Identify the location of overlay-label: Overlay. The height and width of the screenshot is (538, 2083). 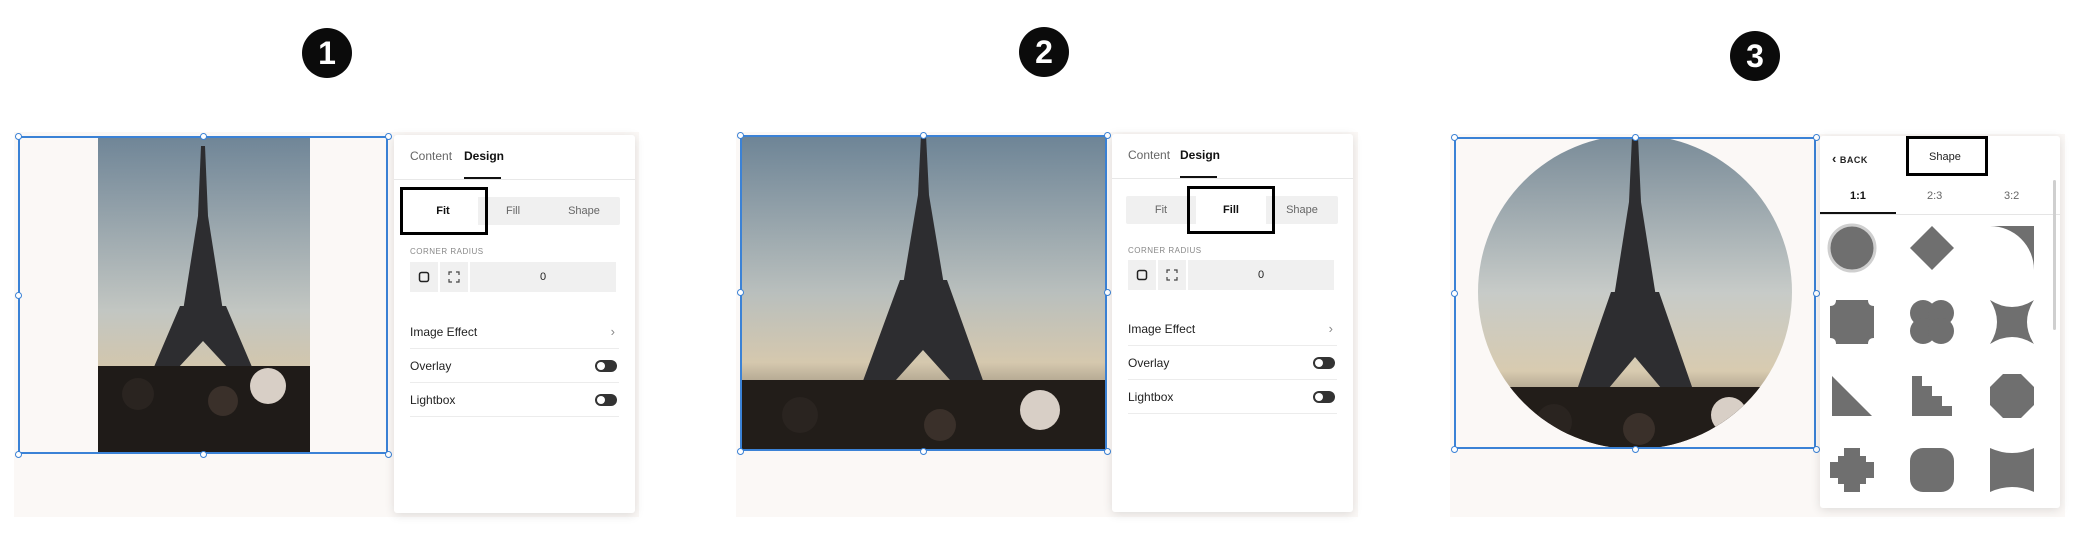
(431, 365).